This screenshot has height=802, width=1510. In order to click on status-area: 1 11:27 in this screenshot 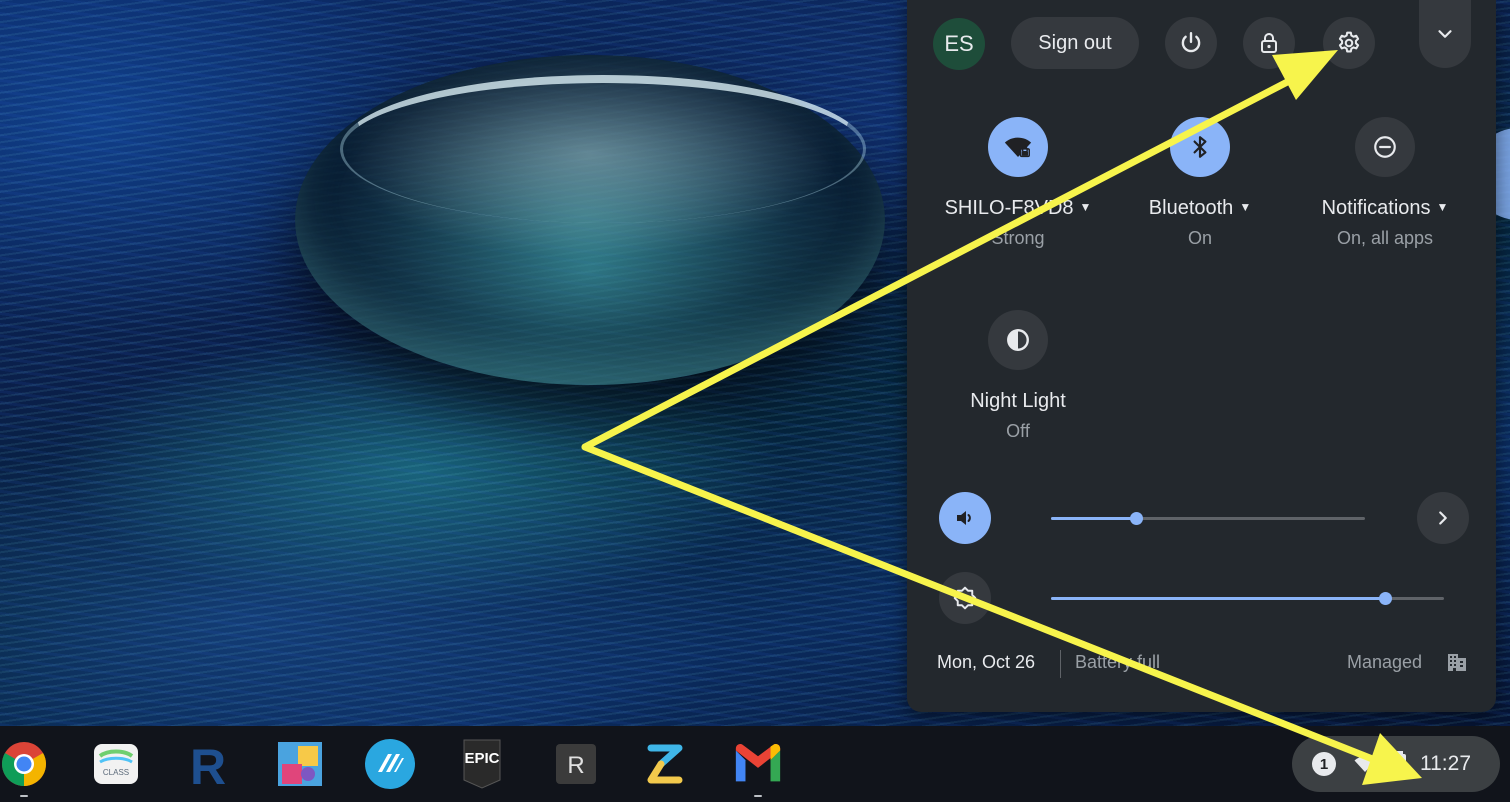, I will do `click(1396, 764)`.